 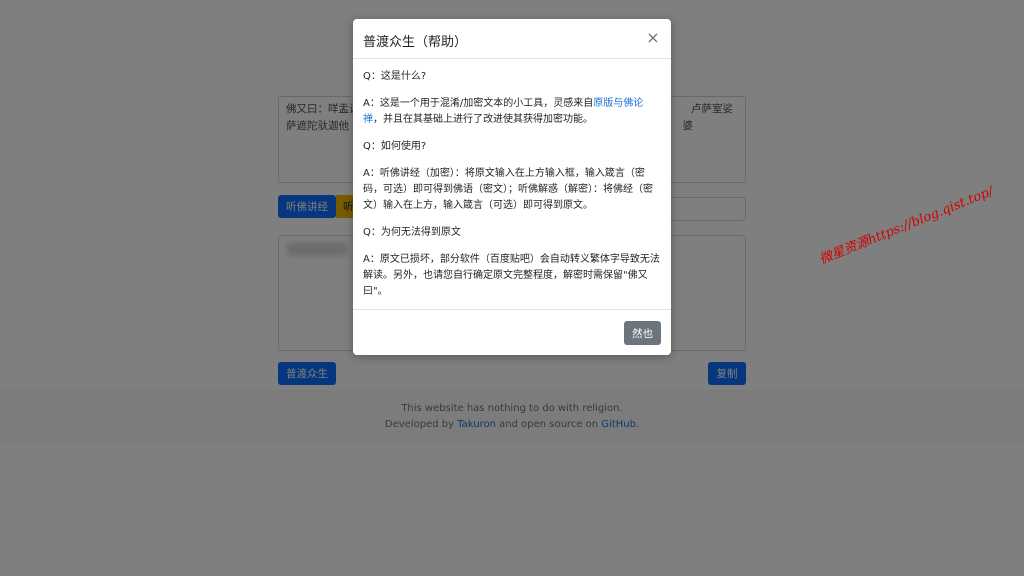 What do you see at coordinates (653, 38) in the screenshot?
I see `close-icon: ×` at bounding box center [653, 38].